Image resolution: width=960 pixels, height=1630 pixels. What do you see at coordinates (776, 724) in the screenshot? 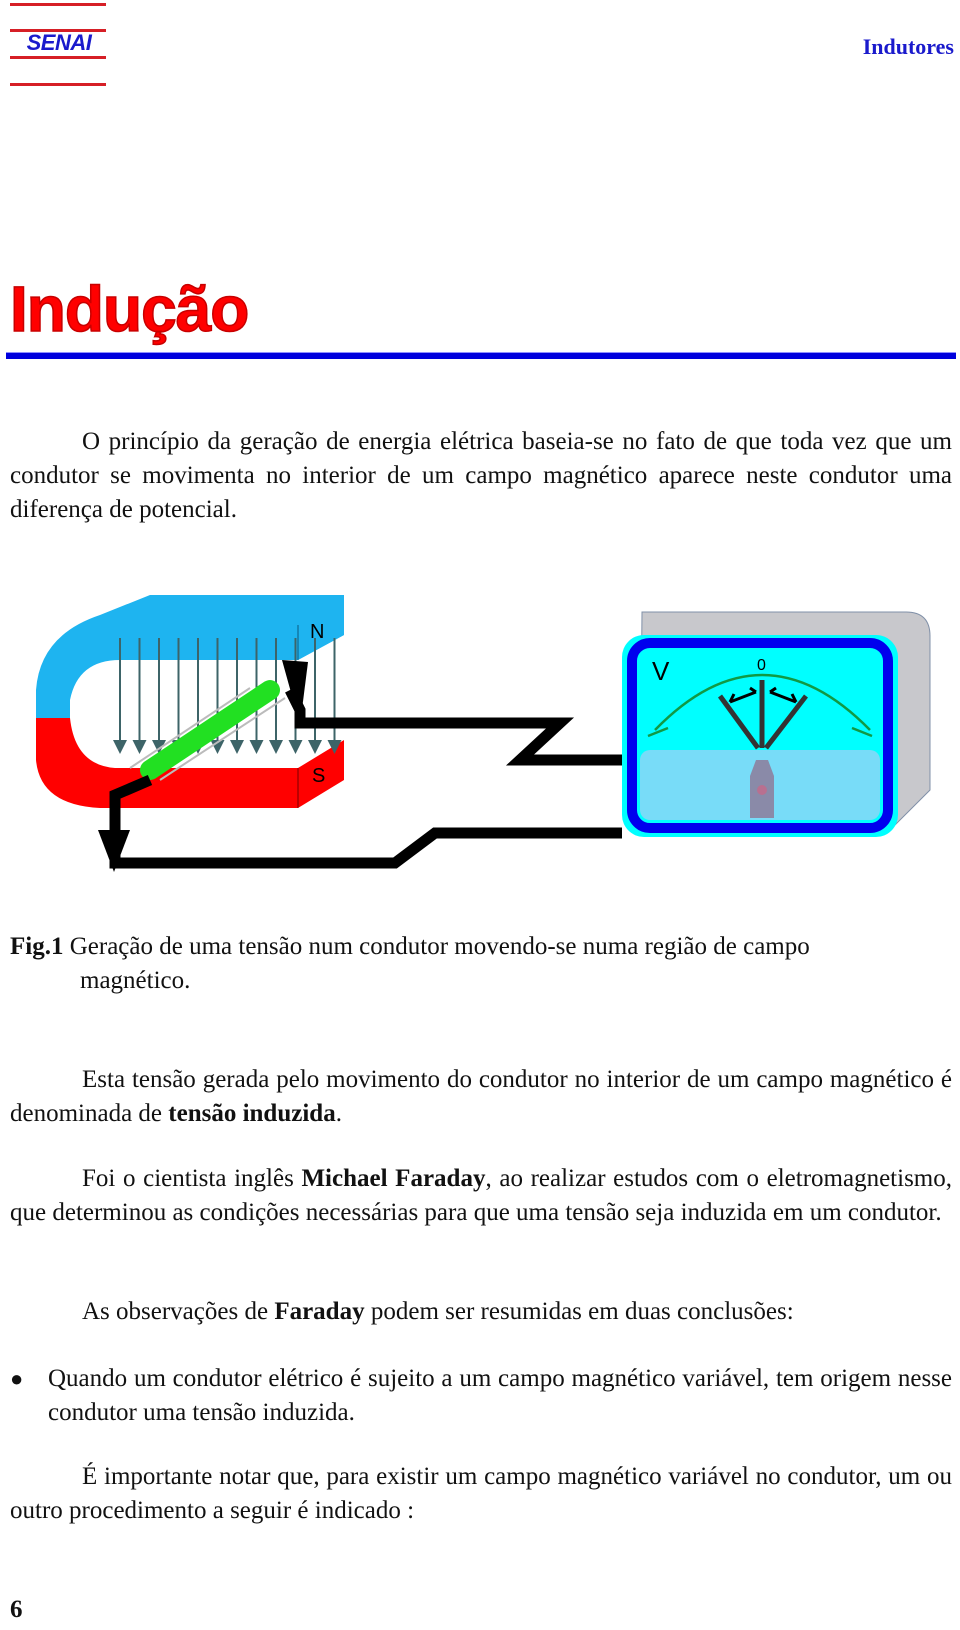
I see `voltmeter: V 0` at bounding box center [776, 724].